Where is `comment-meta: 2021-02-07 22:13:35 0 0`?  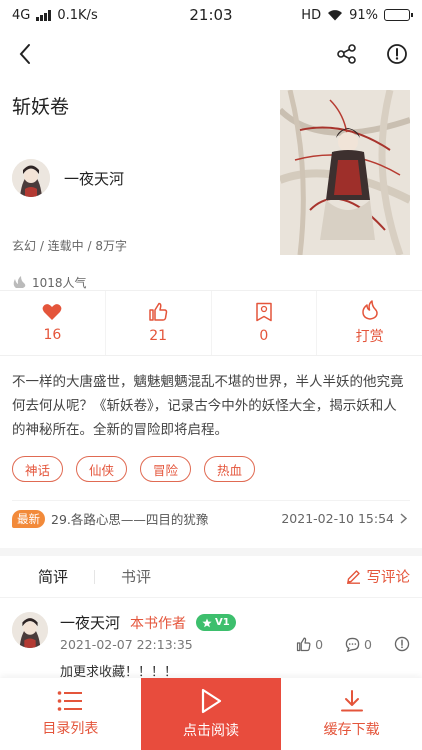 comment-meta: 2021-02-07 22:13:35 0 0 is located at coordinates (235, 644).